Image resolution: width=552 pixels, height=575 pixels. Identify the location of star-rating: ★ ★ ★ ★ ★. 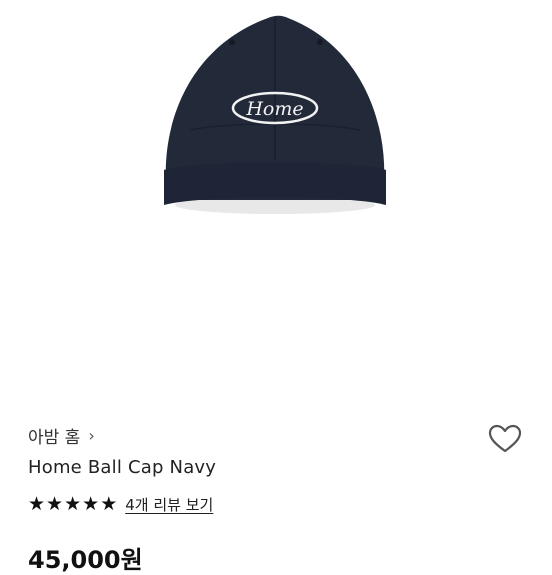
(72, 504).